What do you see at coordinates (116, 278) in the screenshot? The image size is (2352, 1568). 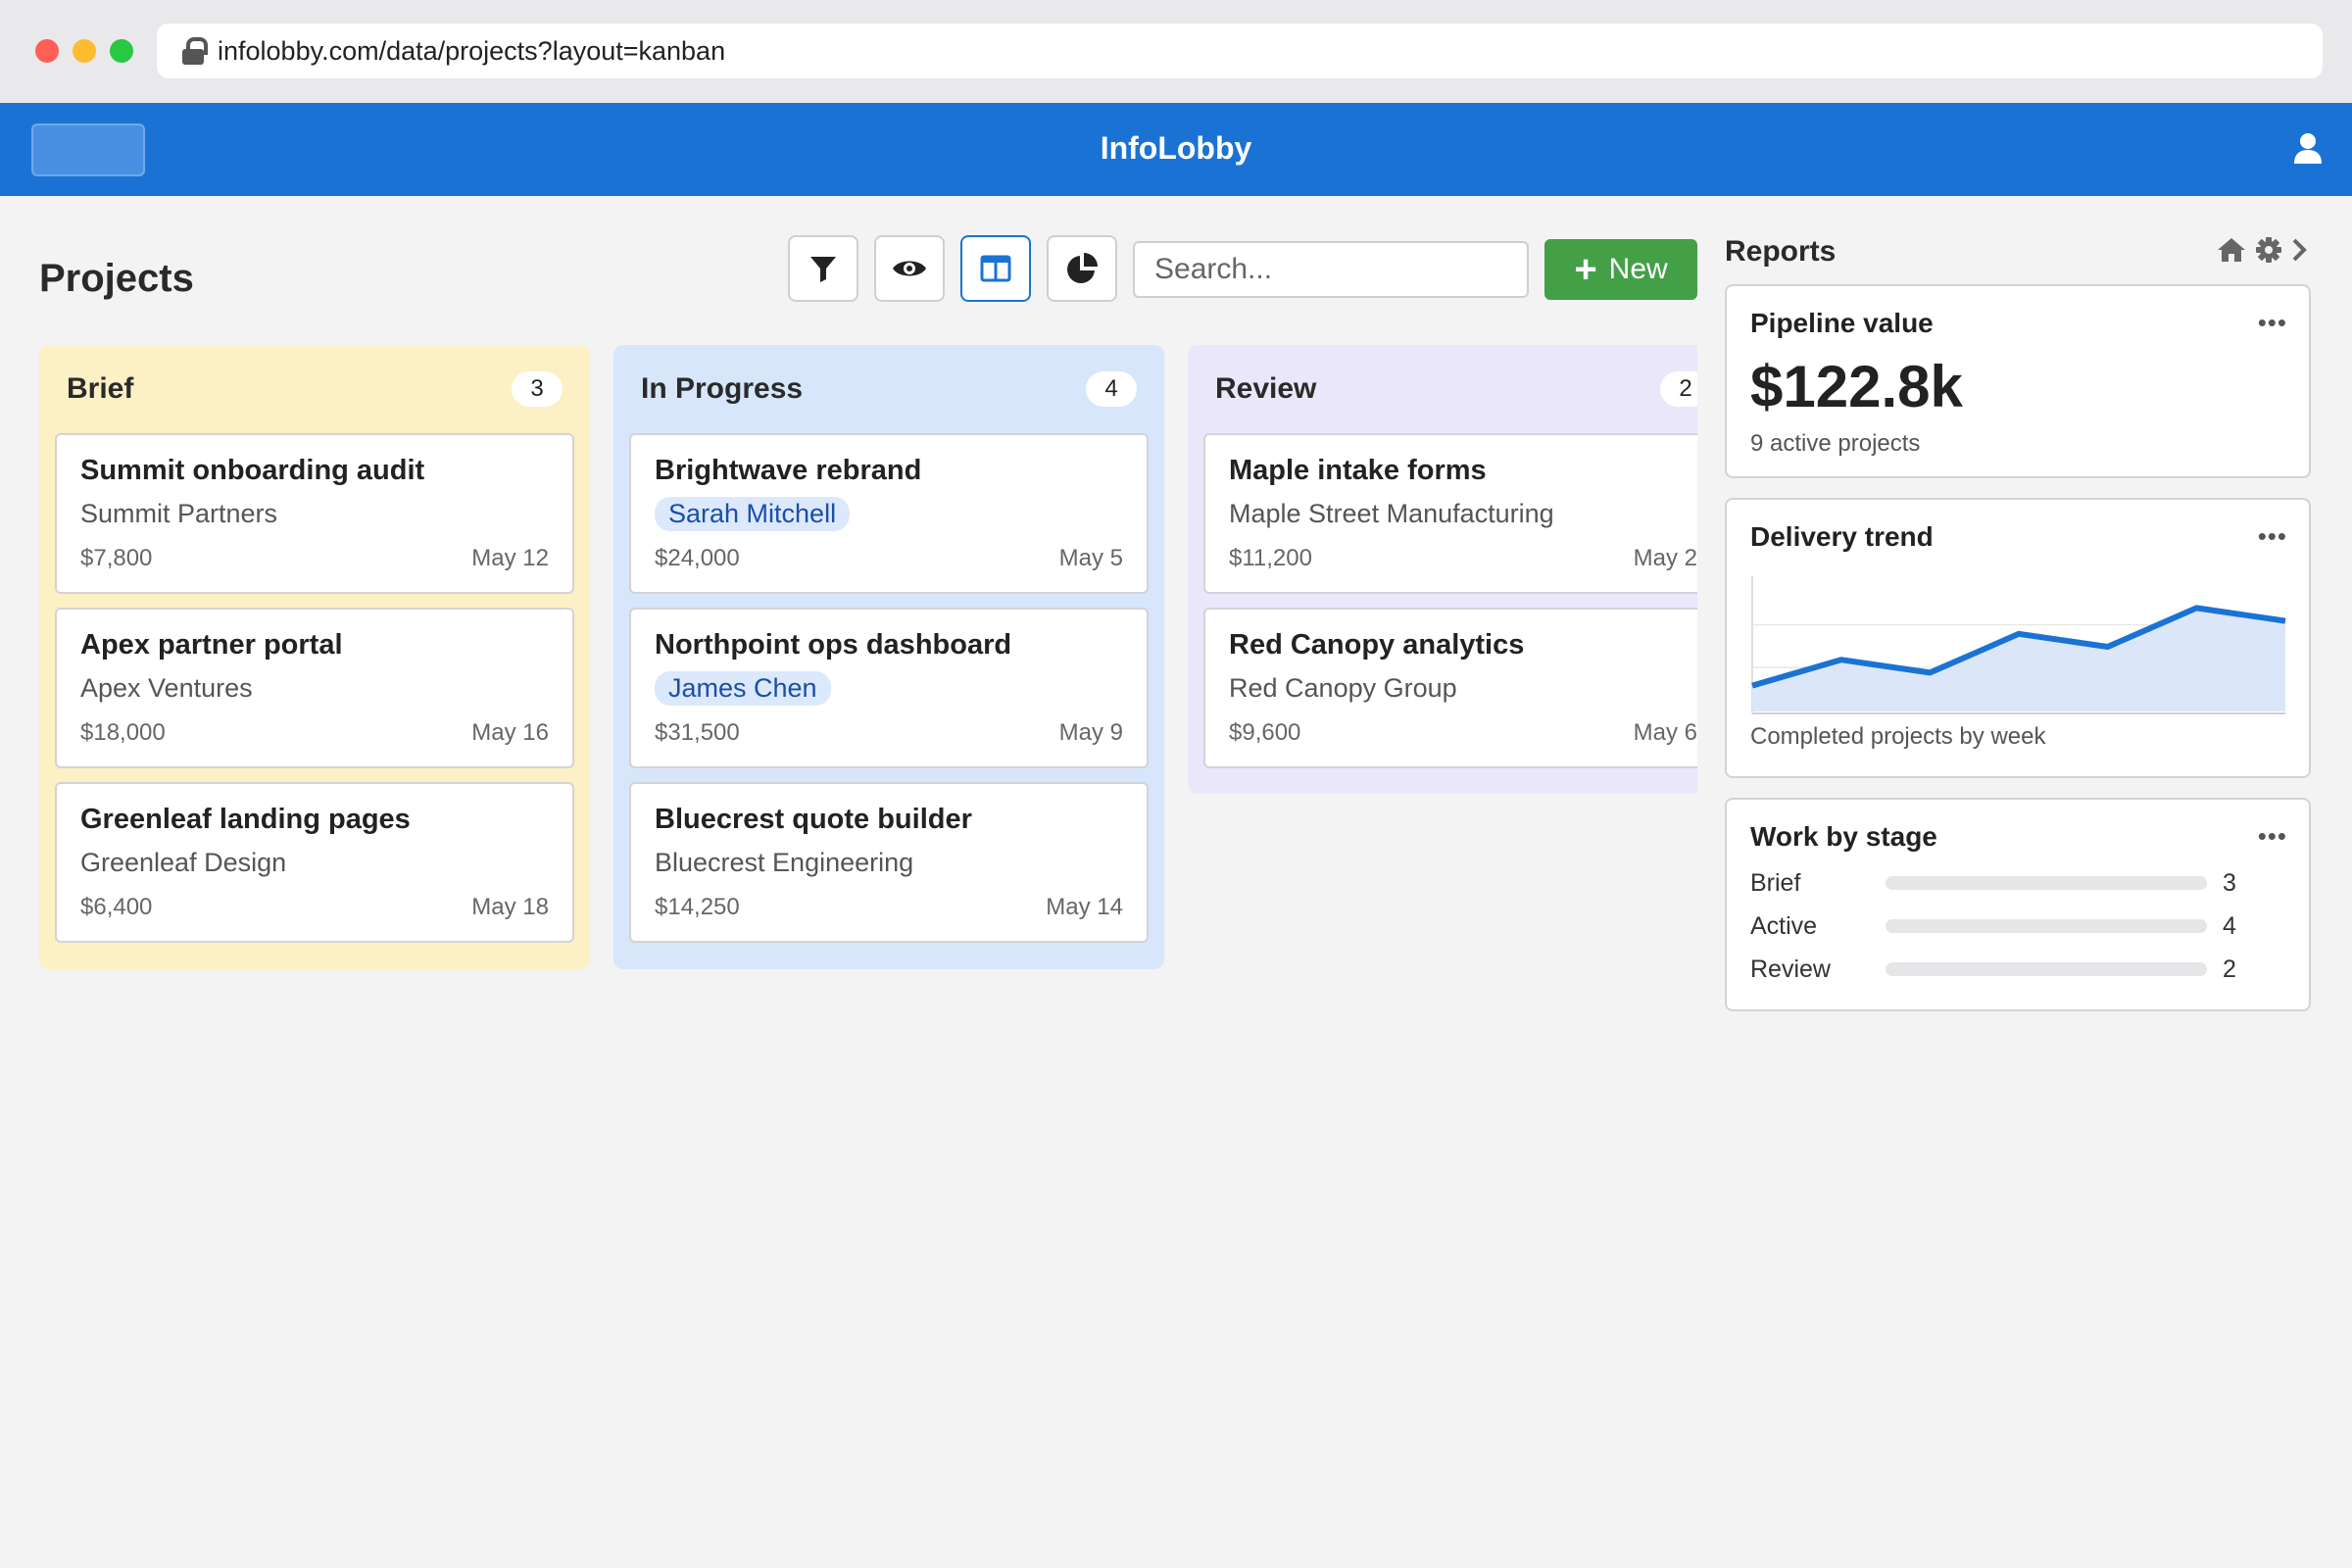 I see `page-title: Projects` at bounding box center [116, 278].